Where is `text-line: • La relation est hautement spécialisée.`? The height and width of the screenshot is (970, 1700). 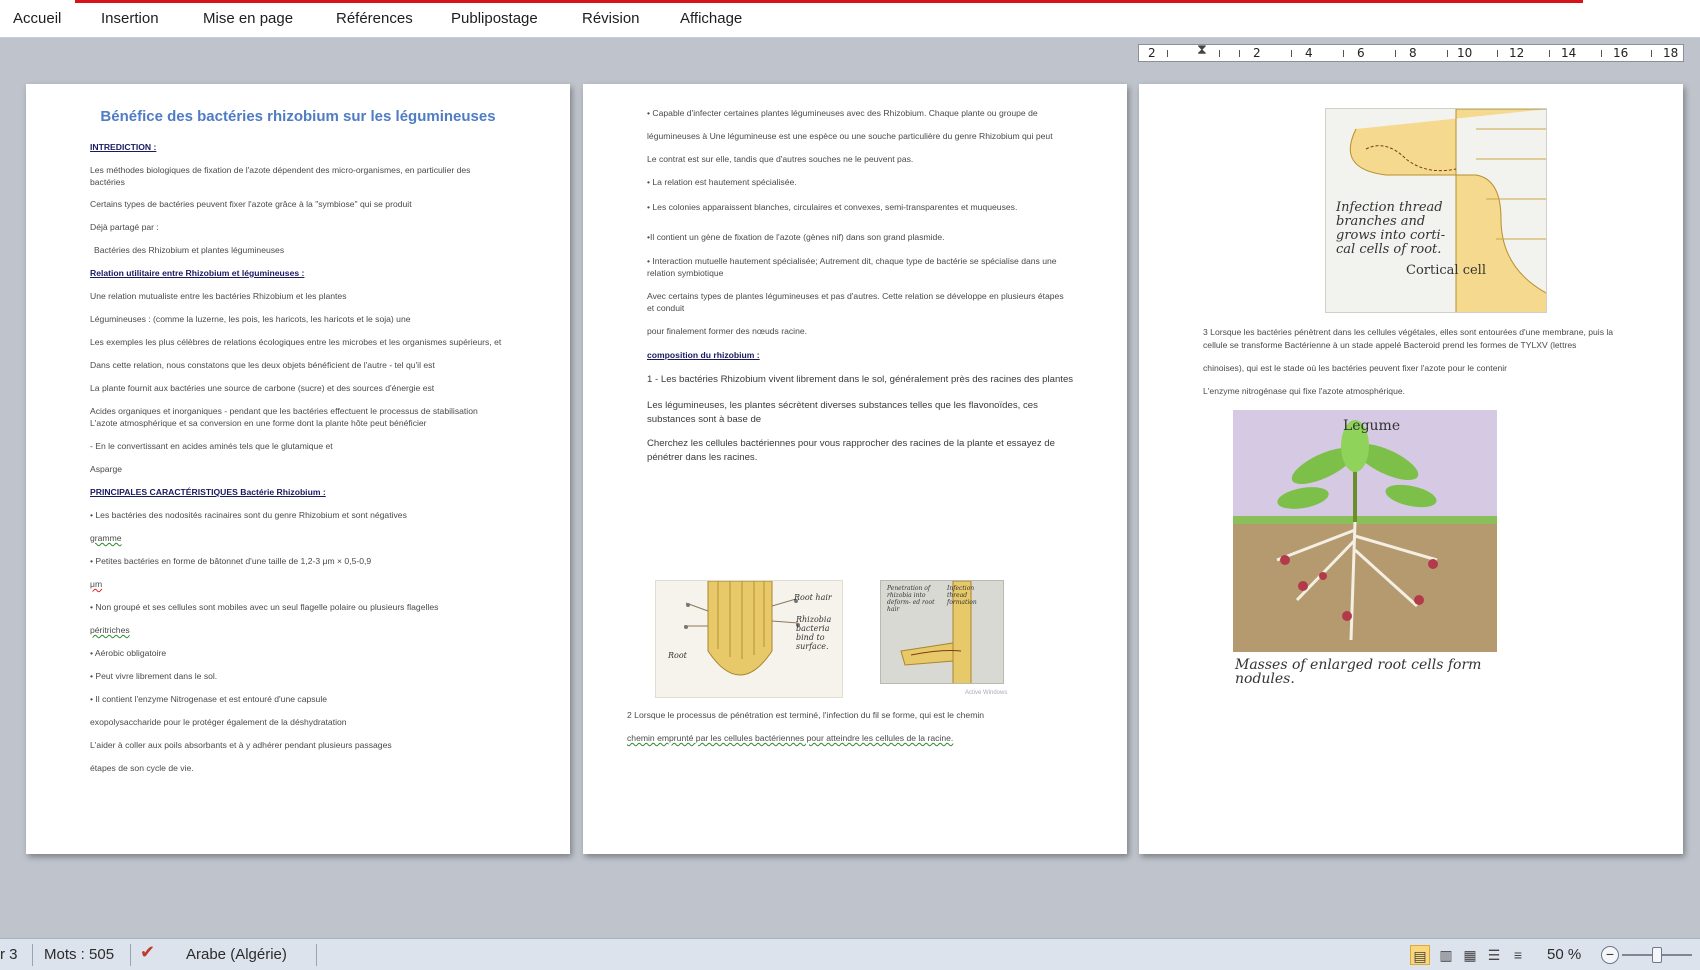 text-line: • La relation est hautement spécialisée. is located at coordinates (722, 182).